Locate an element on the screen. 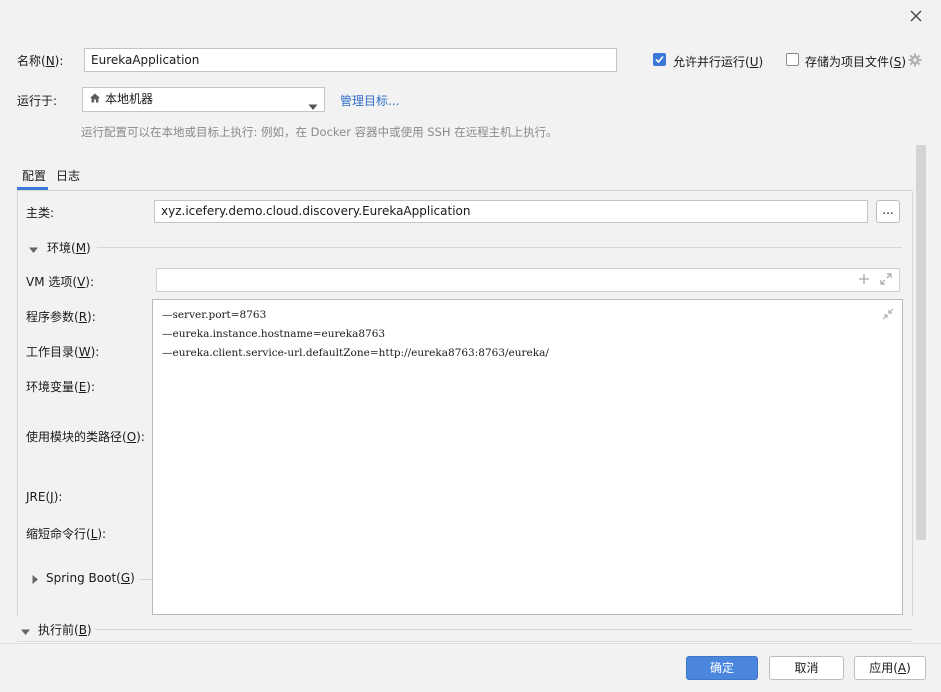 This screenshot has height=692, width=941. shorten-cmd-label: 缩短命令行(L): is located at coordinates (66, 534).